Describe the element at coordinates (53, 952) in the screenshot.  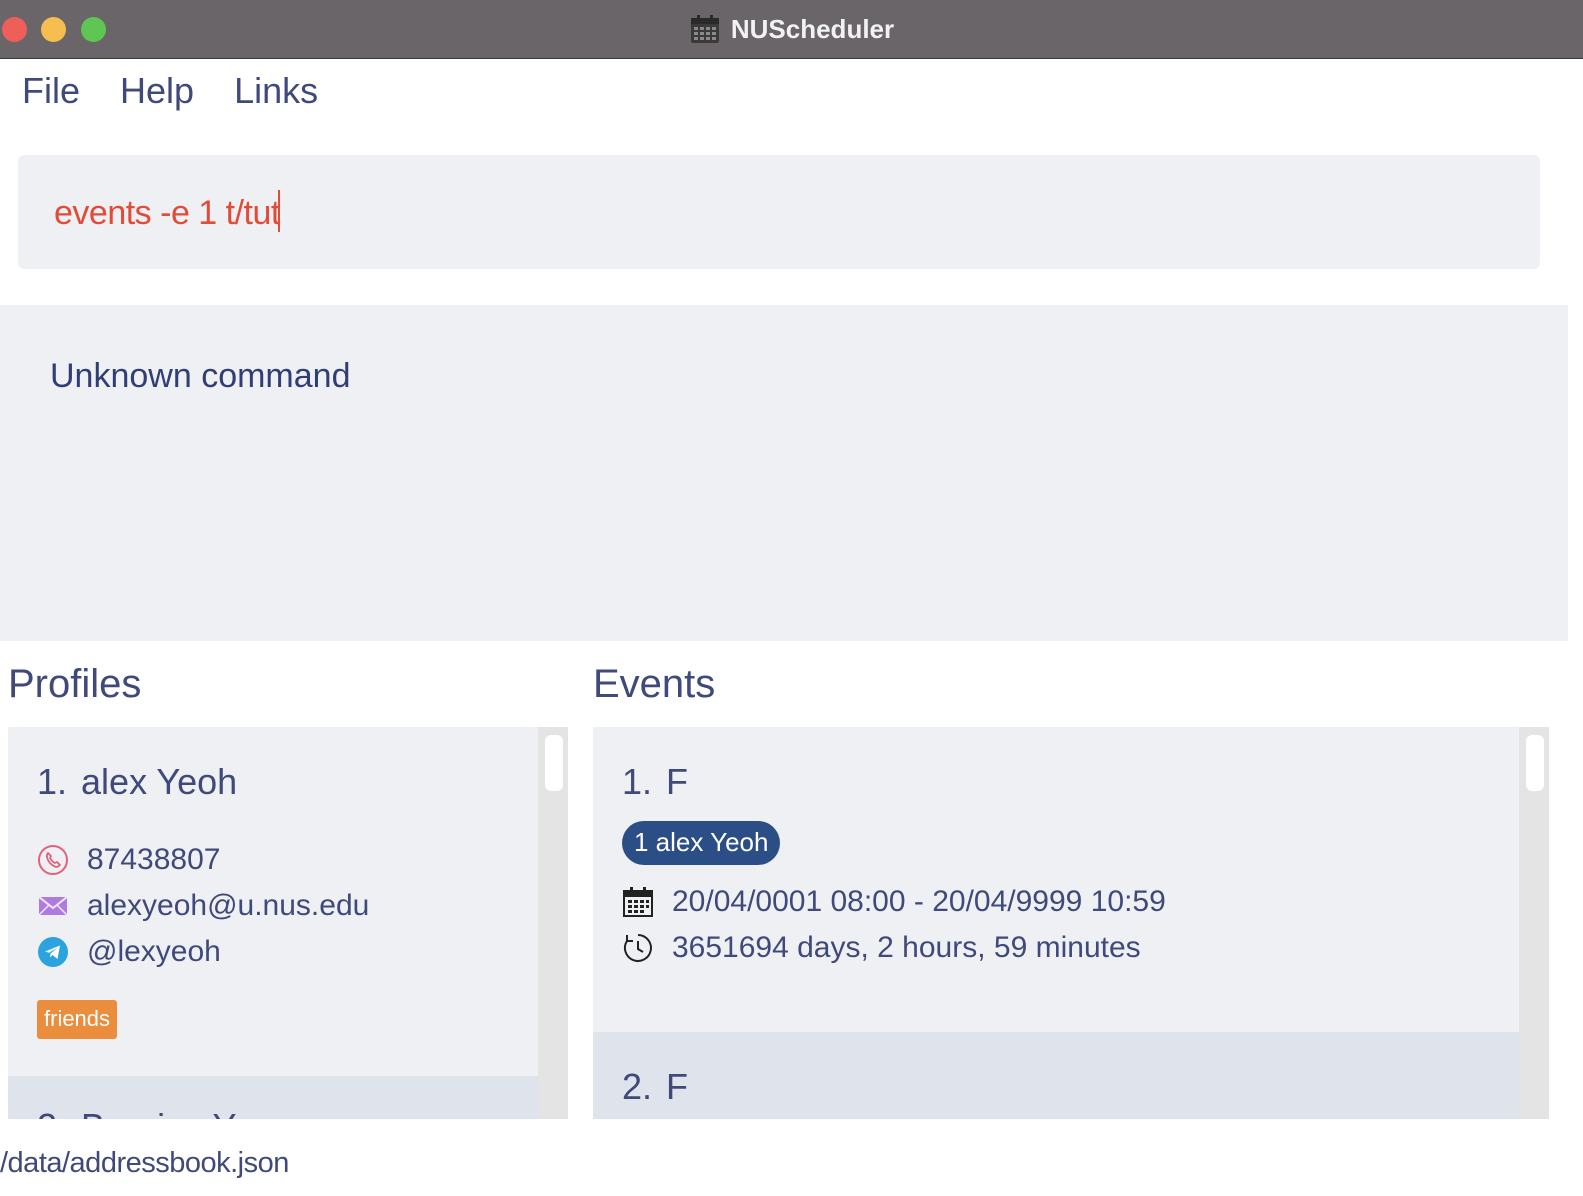
I see `telegram-icon` at that location.